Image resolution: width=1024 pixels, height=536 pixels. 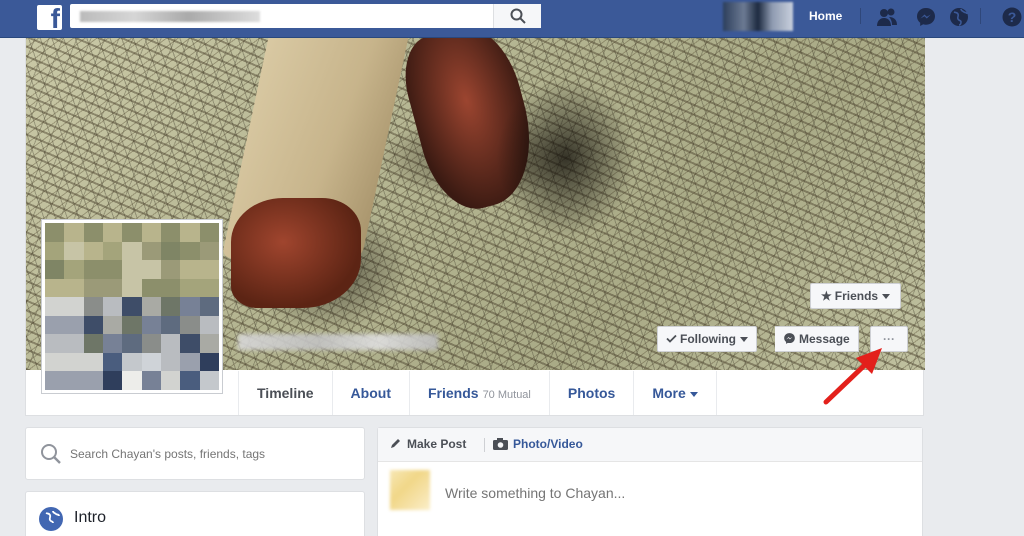 I want to click on profile-picture, so click(x=132, y=306).